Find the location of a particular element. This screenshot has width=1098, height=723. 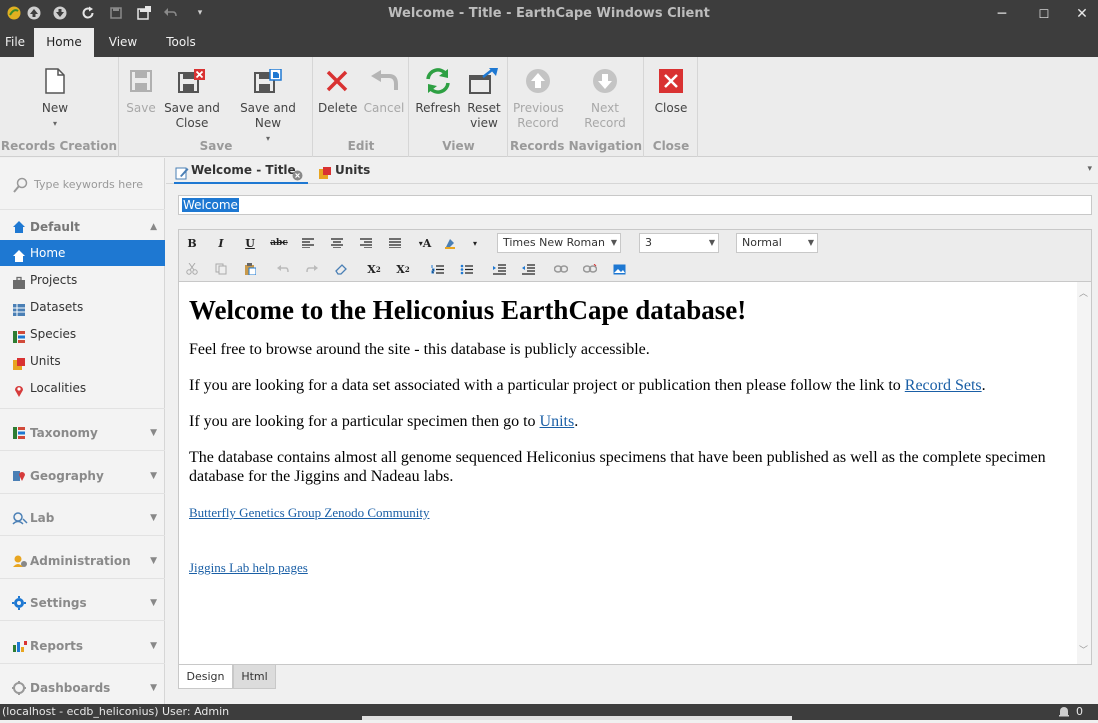

scroll-up-icon: ︿ is located at coordinates (1083, 292).